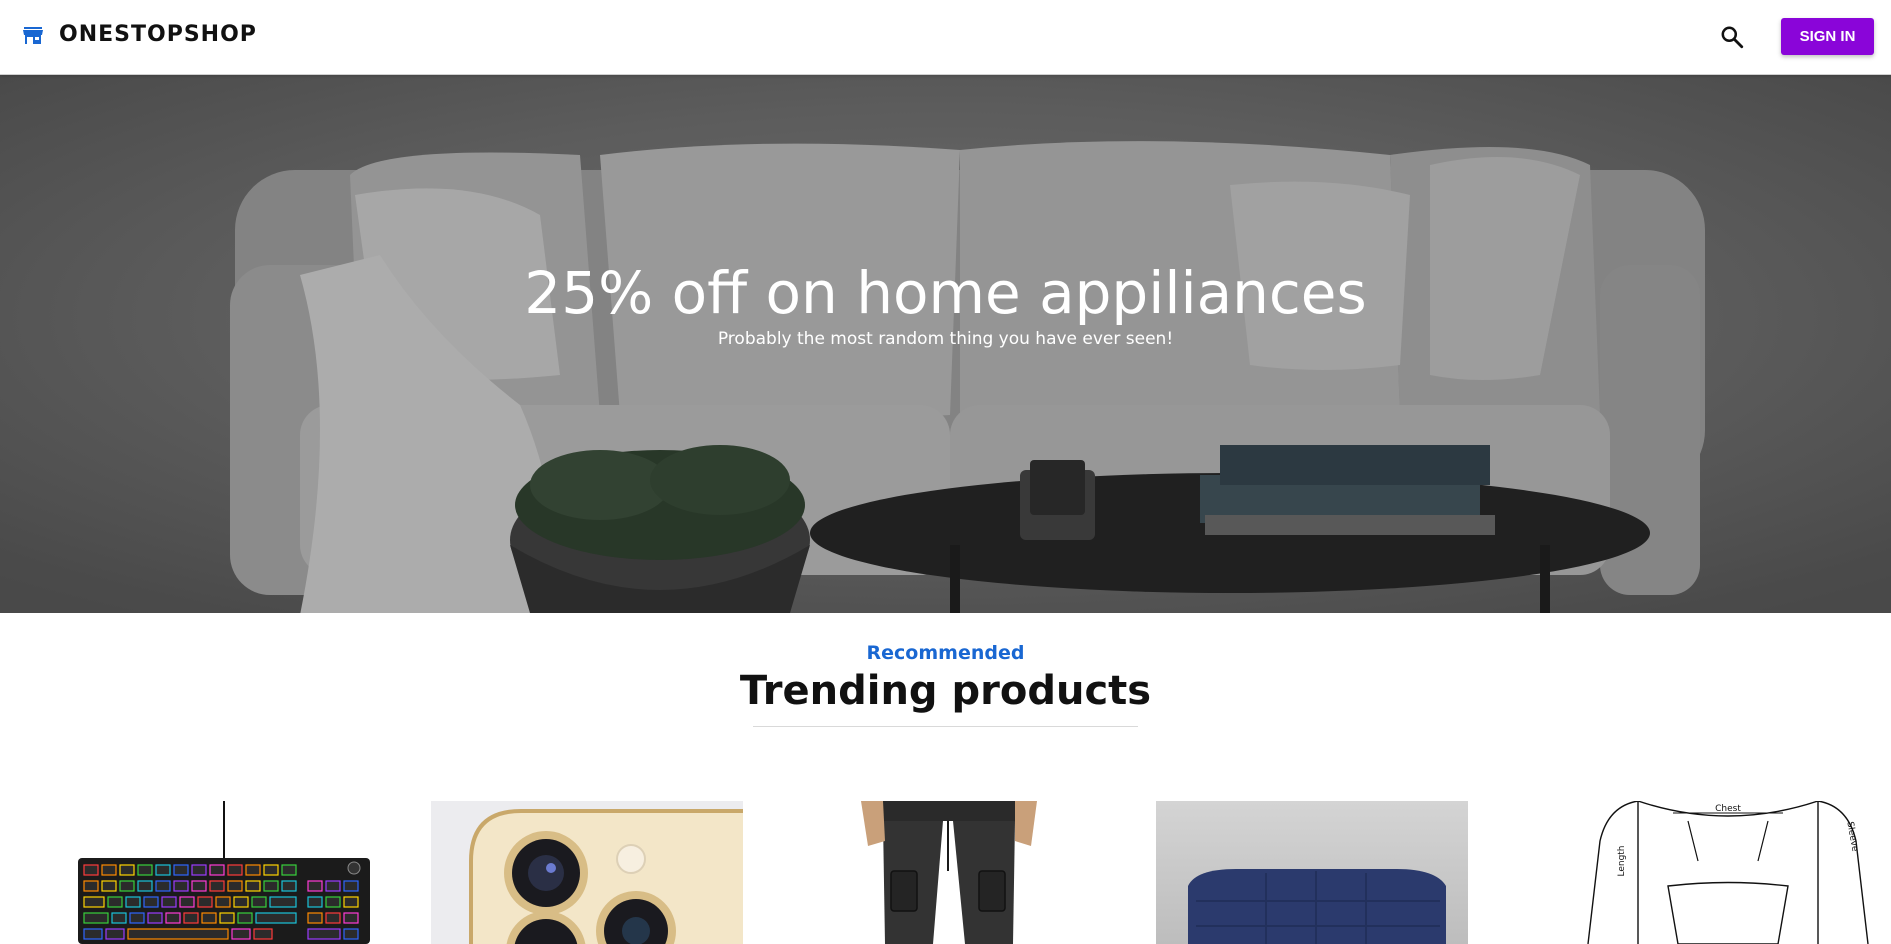  I want to click on storefront-icon, so click(33, 35).